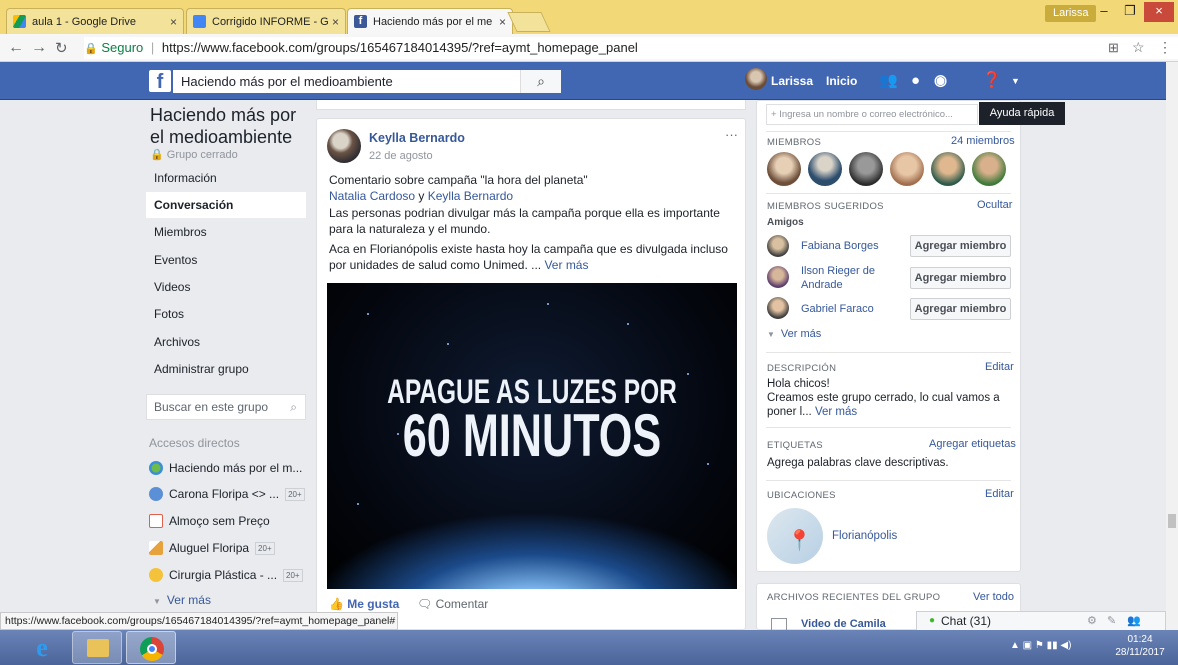 This screenshot has height=665, width=1178. What do you see at coordinates (42, 647) in the screenshot?
I see `internet-explorer-icon: e` at bounding box center [42, 647].